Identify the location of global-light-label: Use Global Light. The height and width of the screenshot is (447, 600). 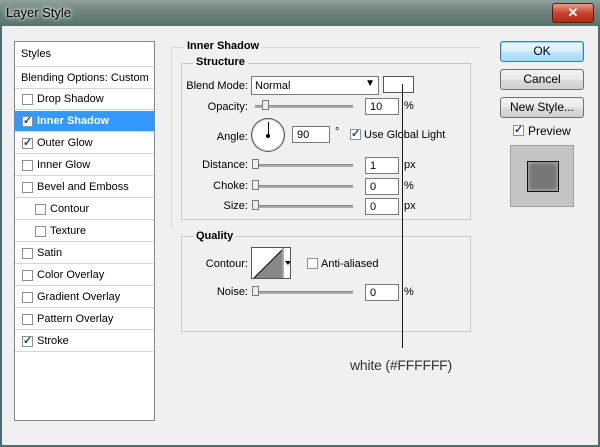
(405, 135).